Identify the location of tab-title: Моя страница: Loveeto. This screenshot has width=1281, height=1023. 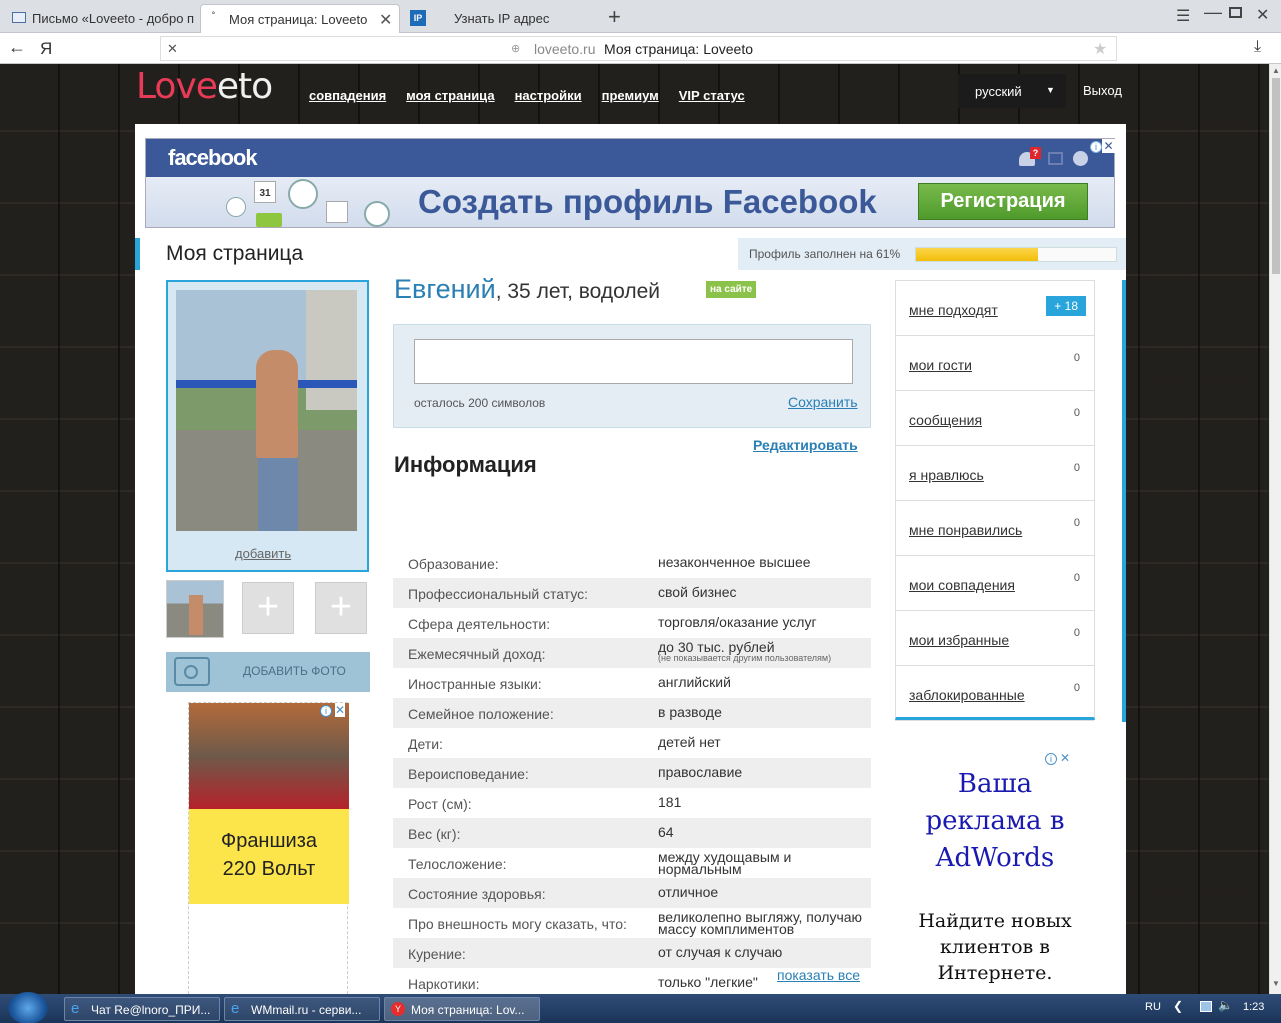
(298, 19).